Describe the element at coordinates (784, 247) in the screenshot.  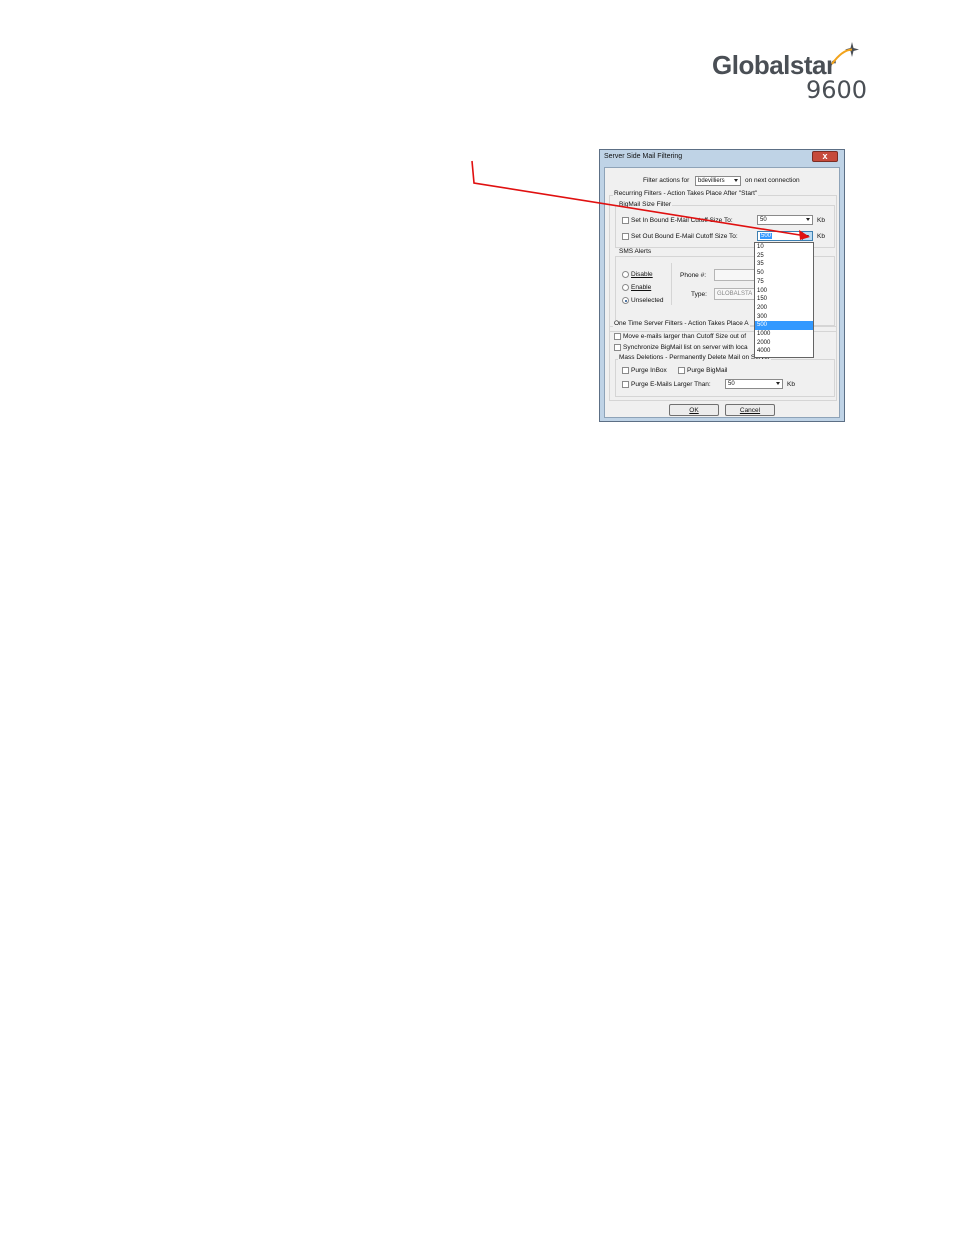
I see `dropdown-option: 10` at that location.